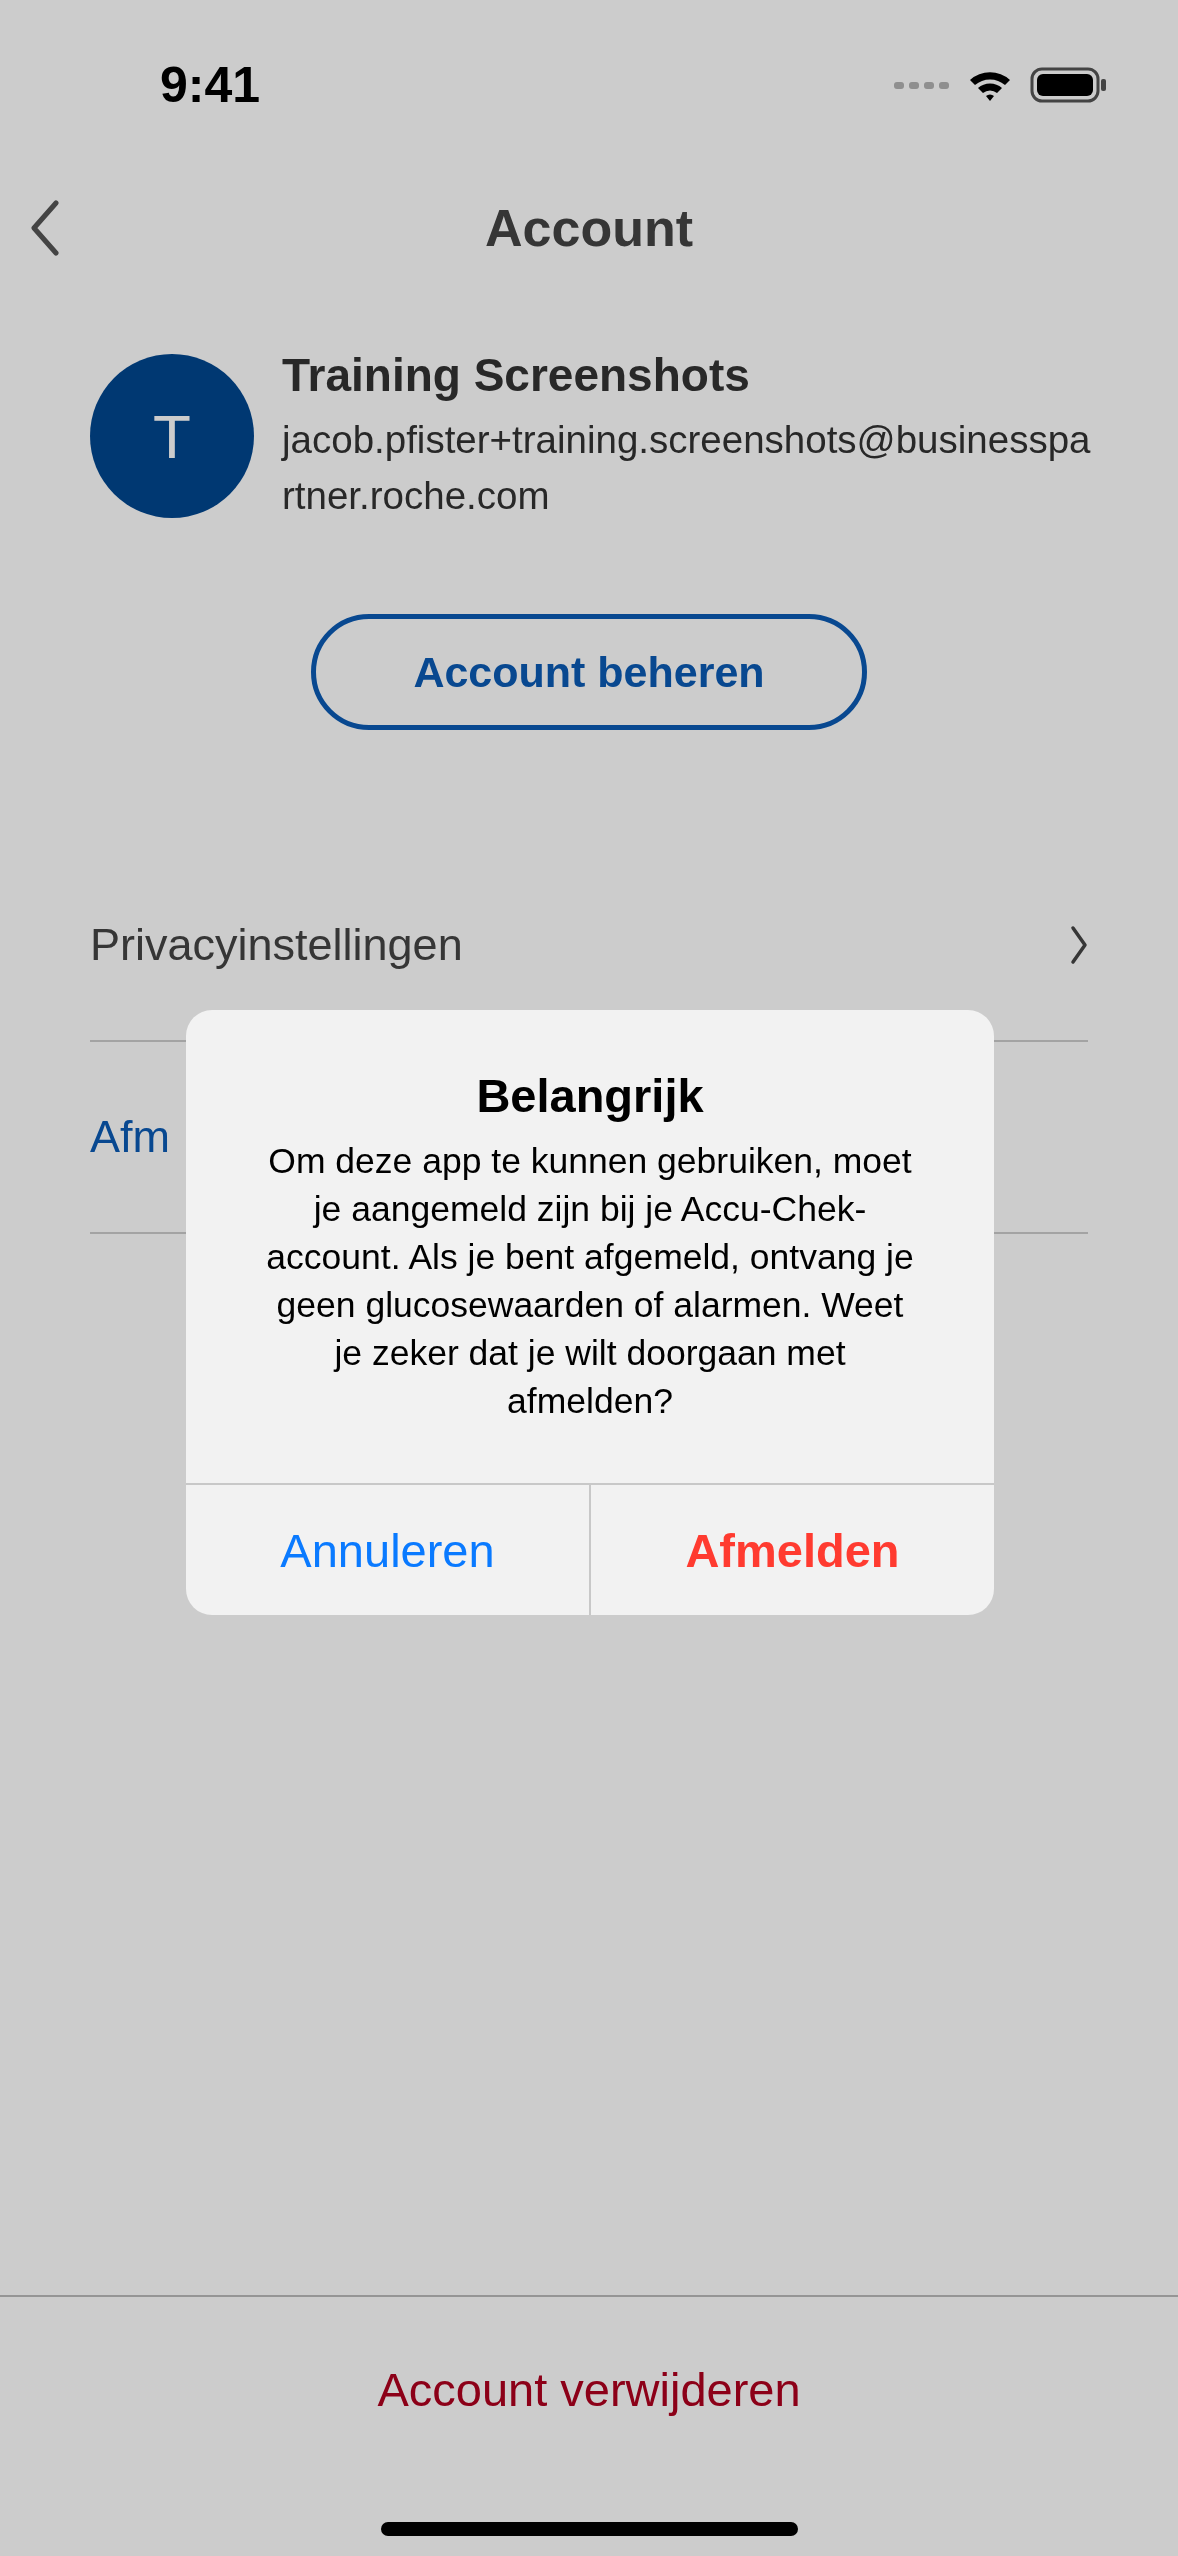 The image size is (1178, 2556). What do you see at coordinates (1069, 85) in the screenshot?
I see `battery-icon` at bounding box center [1069, 85].